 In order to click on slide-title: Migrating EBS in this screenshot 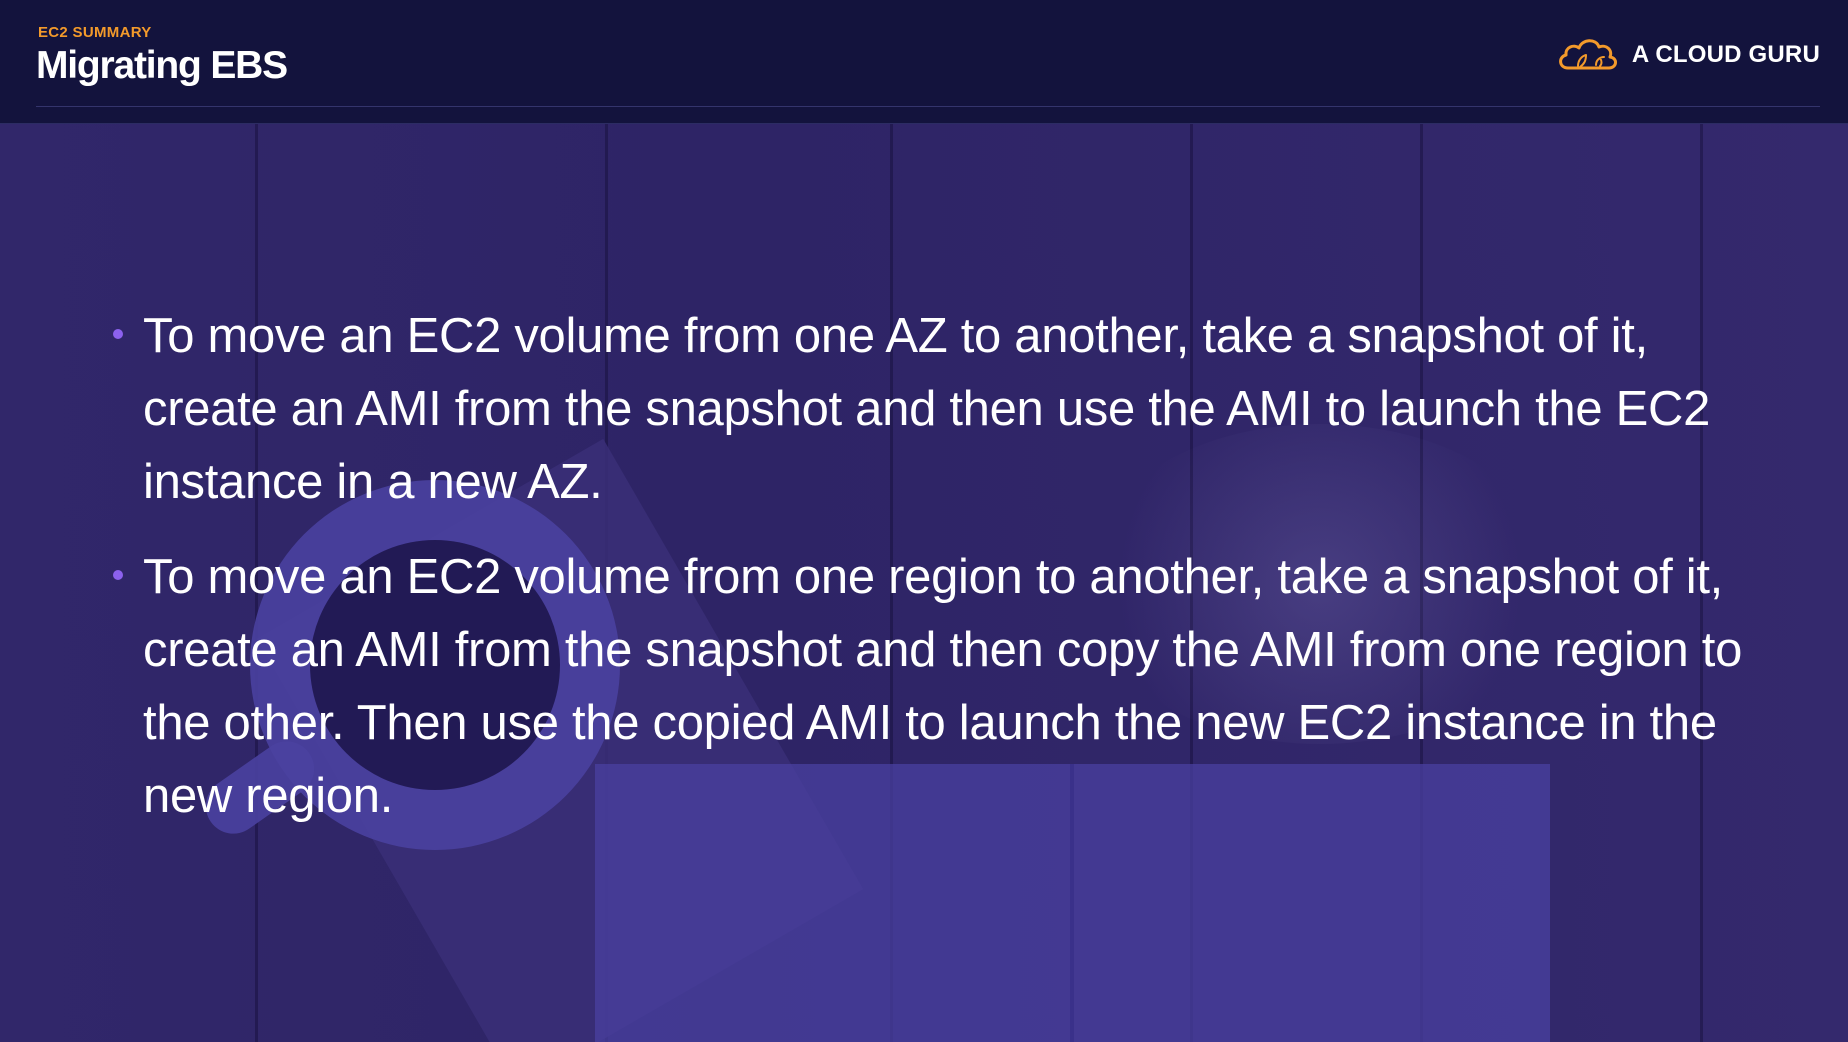, I will do `click(162, 65)`.